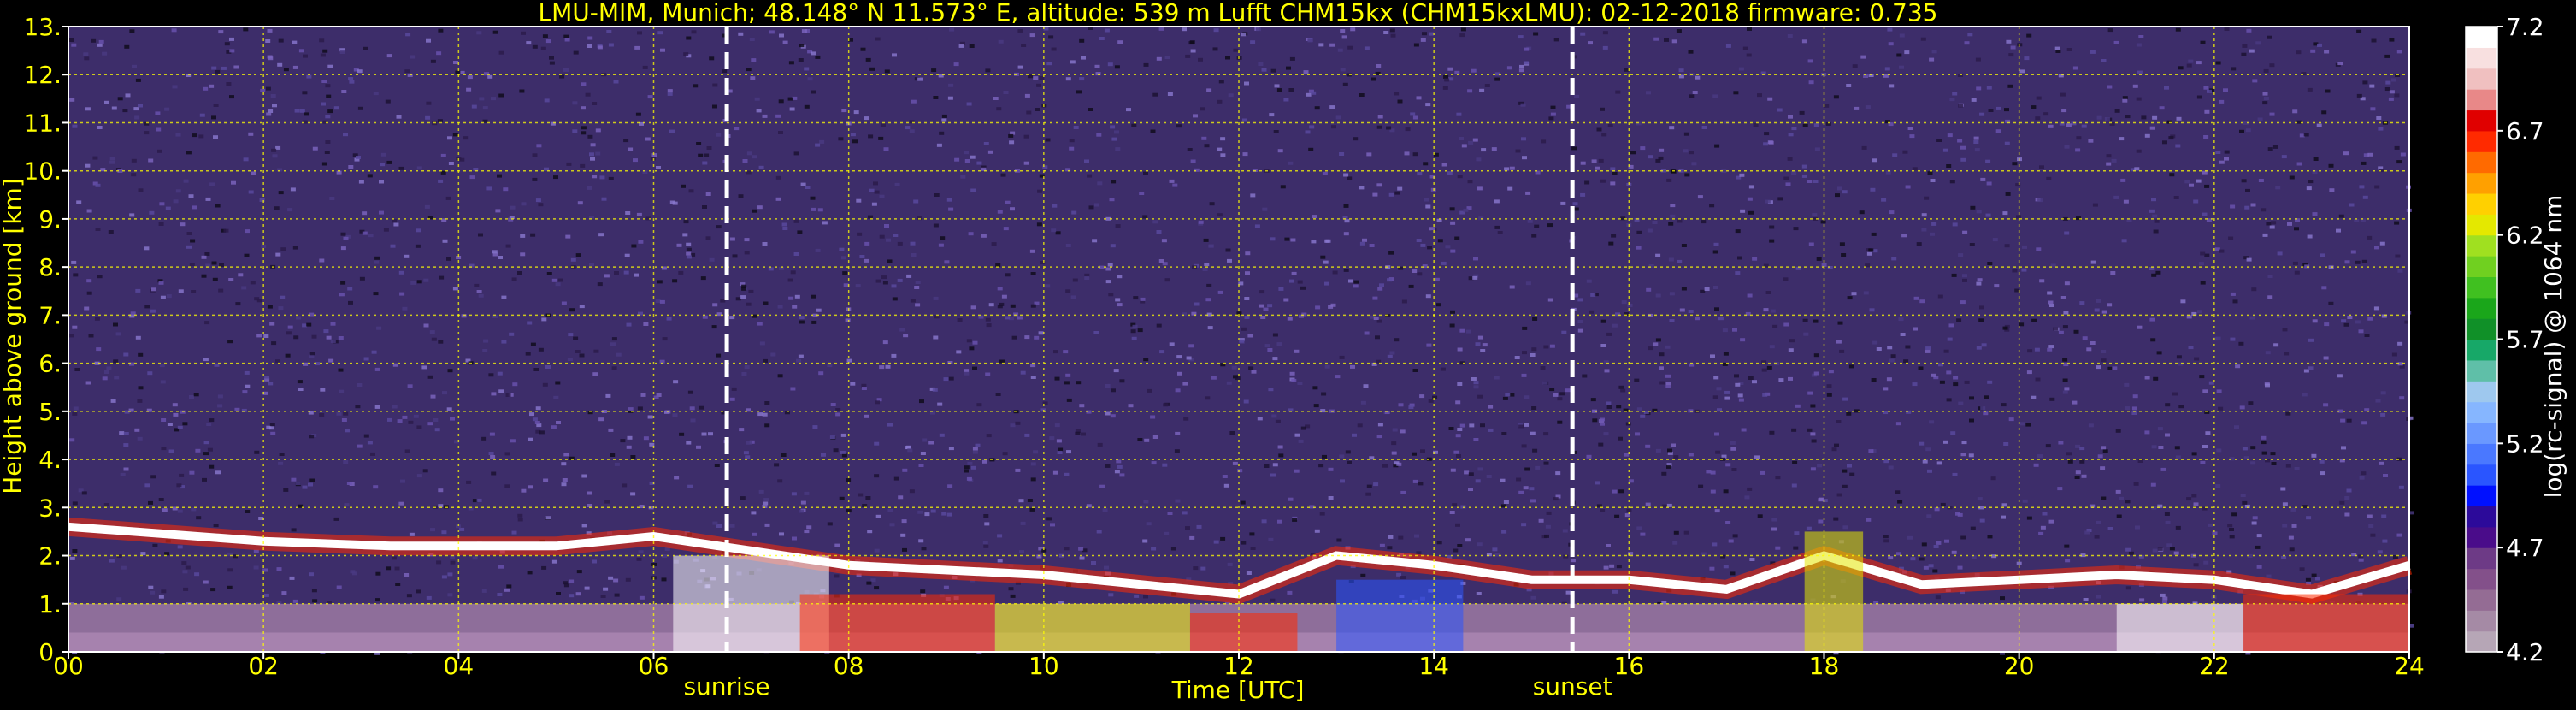 This screenshot has height=710, width=2576. I want to click on sunset-label: sunset, so click(1572, 686).